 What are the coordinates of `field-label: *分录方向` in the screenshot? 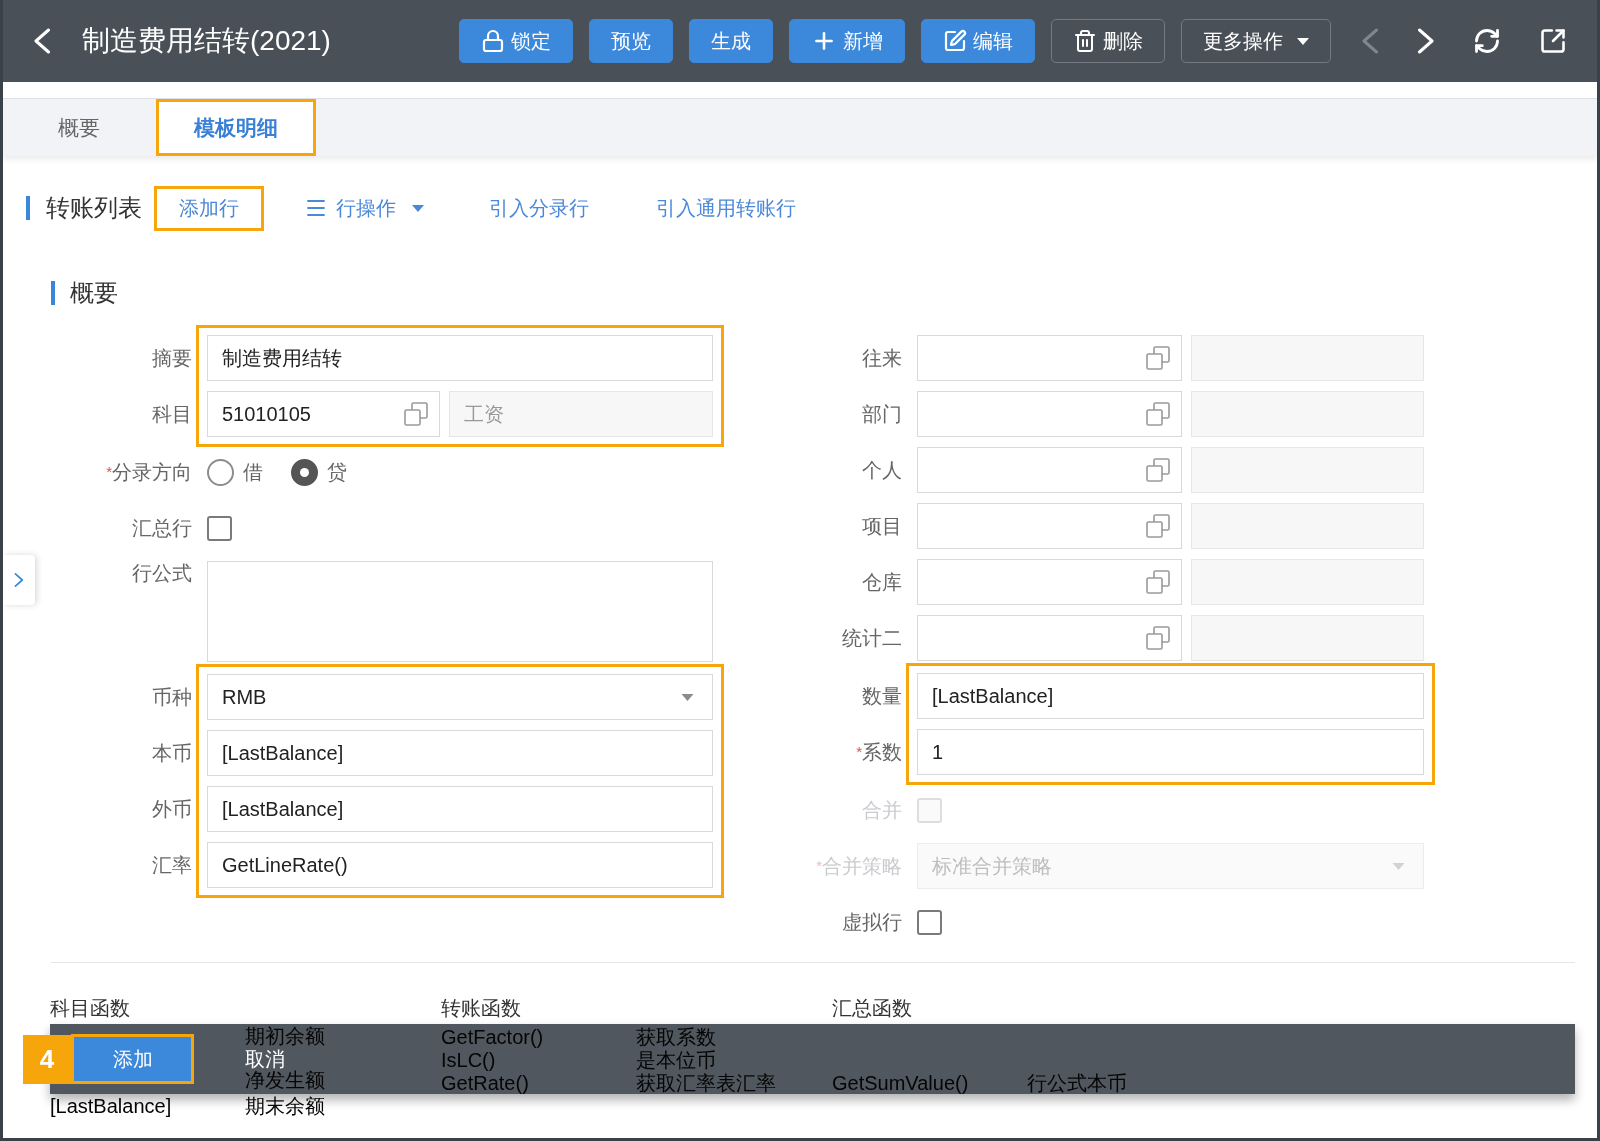 It's located at (149, 472).